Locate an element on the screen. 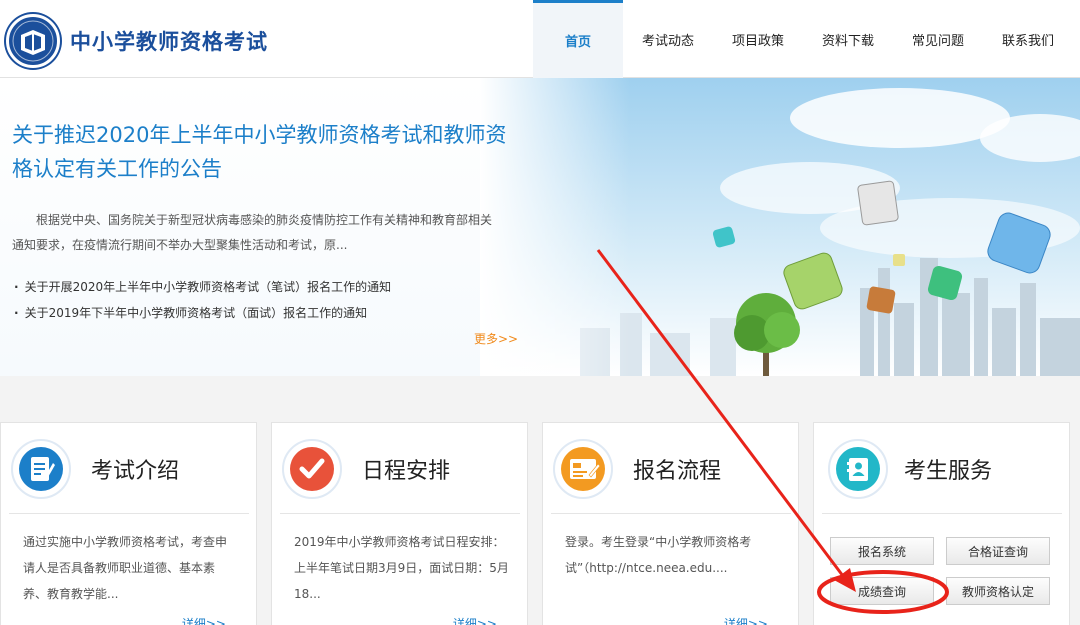  site-logo-icon is located at coordinates (33, 41).